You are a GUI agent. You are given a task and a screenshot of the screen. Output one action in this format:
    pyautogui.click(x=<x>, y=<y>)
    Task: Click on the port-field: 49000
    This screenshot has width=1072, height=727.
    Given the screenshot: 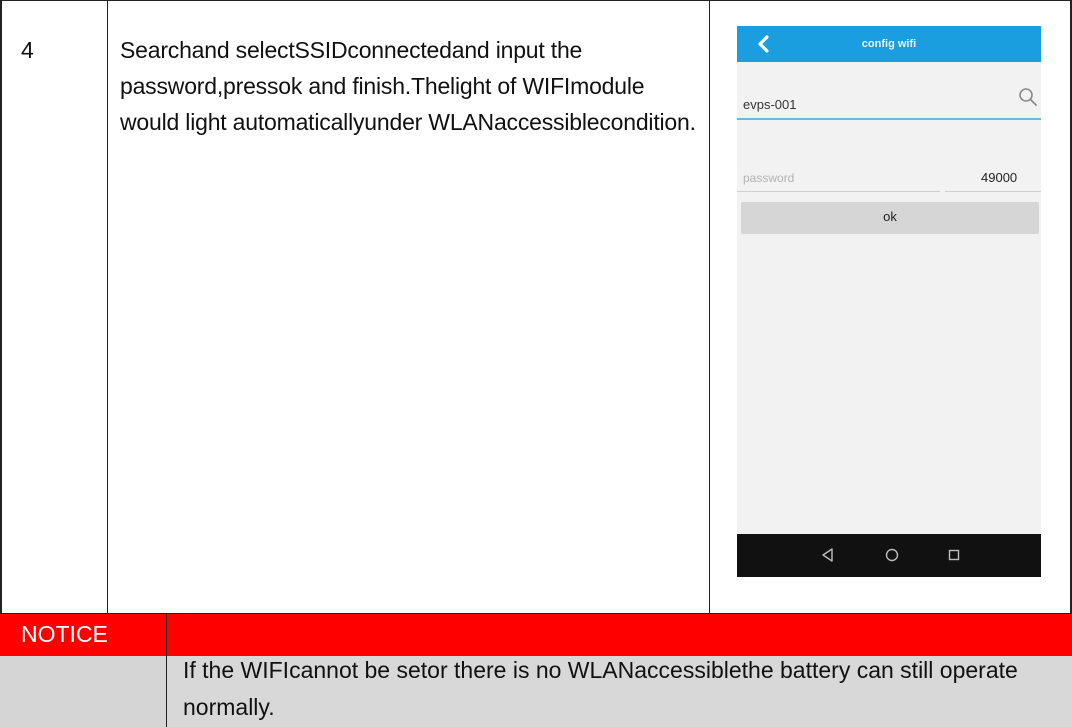 What is the action you would take?
    pyautogui.click(x=993, y=179)
    